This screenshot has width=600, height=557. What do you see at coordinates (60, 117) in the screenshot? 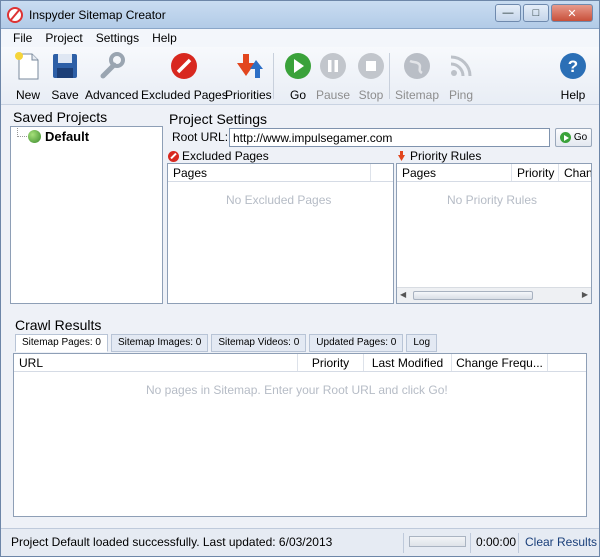
I see `saved-projects-title: Saved Projects` at bounding box center [60, 117].